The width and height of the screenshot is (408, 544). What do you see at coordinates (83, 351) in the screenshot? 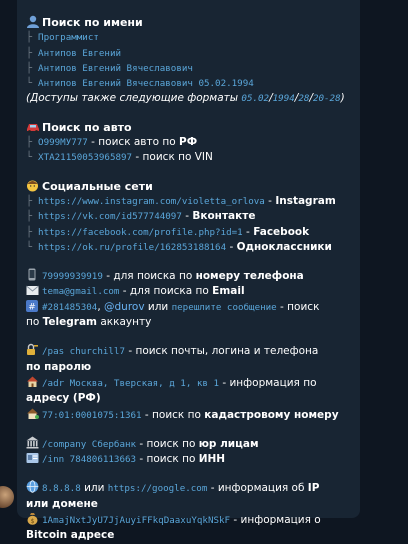
I see `pas-command: /pas churchill7` at bounding box center [83, 351].